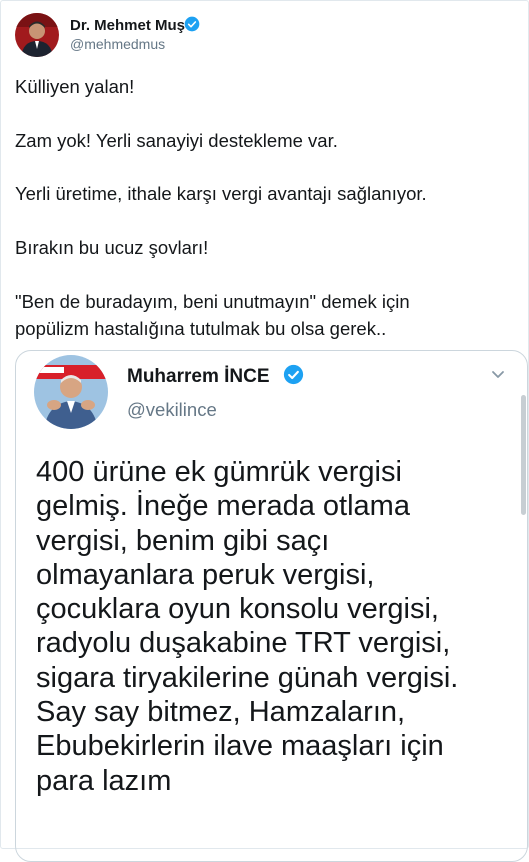 The height and width of the screenshot is (862, 529). What do you see at coordinates (172, 410) in the screenshot?
I see `quoted-author-handle: @vekilince` at bounding box center [172, 410].